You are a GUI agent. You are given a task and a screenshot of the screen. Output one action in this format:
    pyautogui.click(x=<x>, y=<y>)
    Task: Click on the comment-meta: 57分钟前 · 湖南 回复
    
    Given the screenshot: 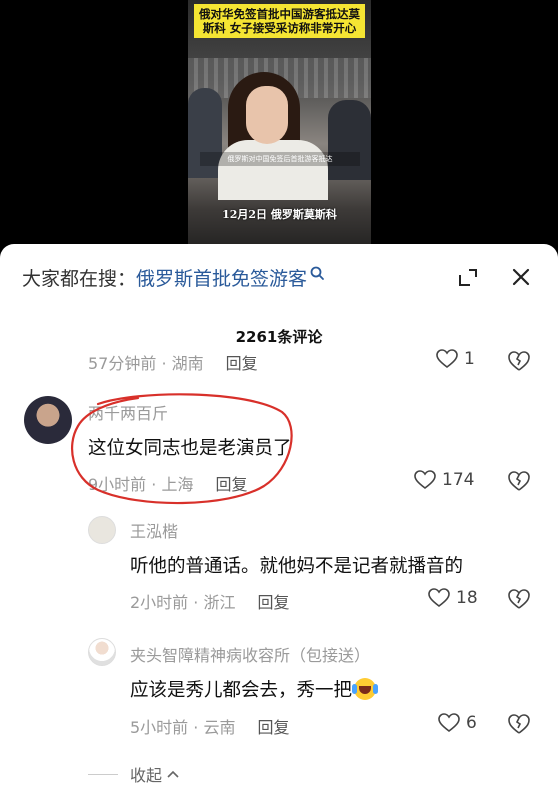 What is the action you would take?
    pyautogui.click(x=173, y=362)
    